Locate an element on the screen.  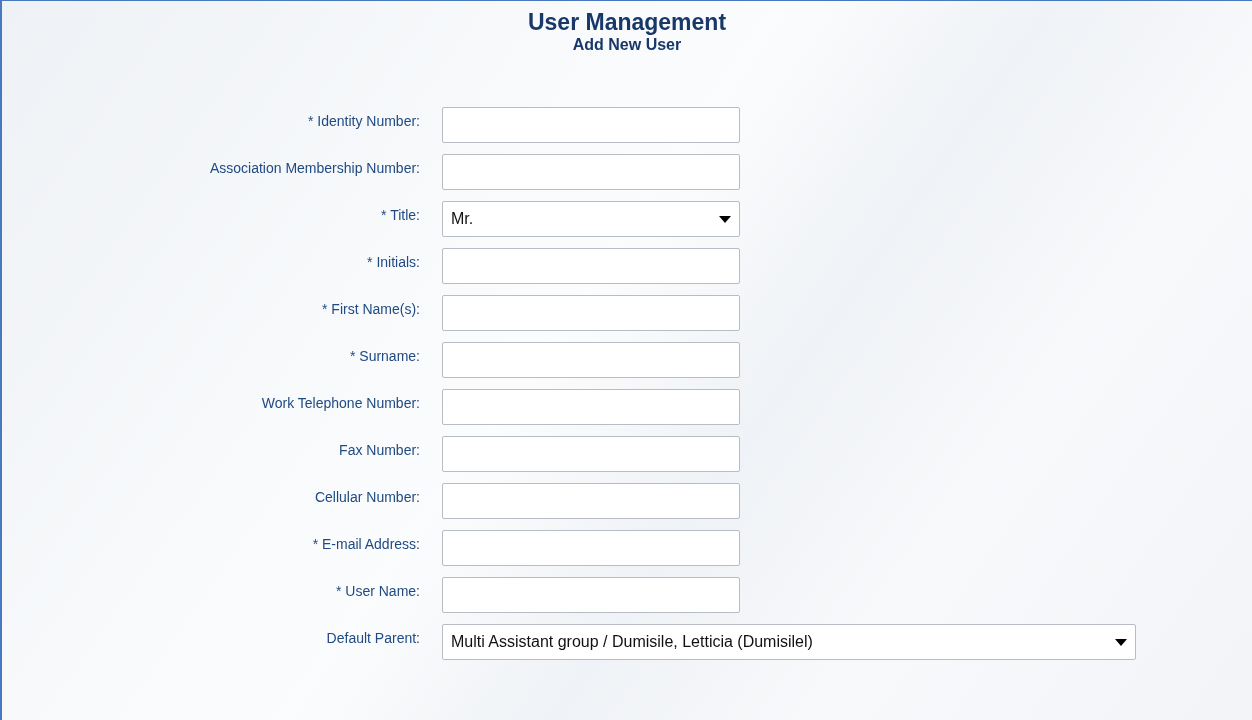
field-label: * User Name: is located at coordinates (377, 591).